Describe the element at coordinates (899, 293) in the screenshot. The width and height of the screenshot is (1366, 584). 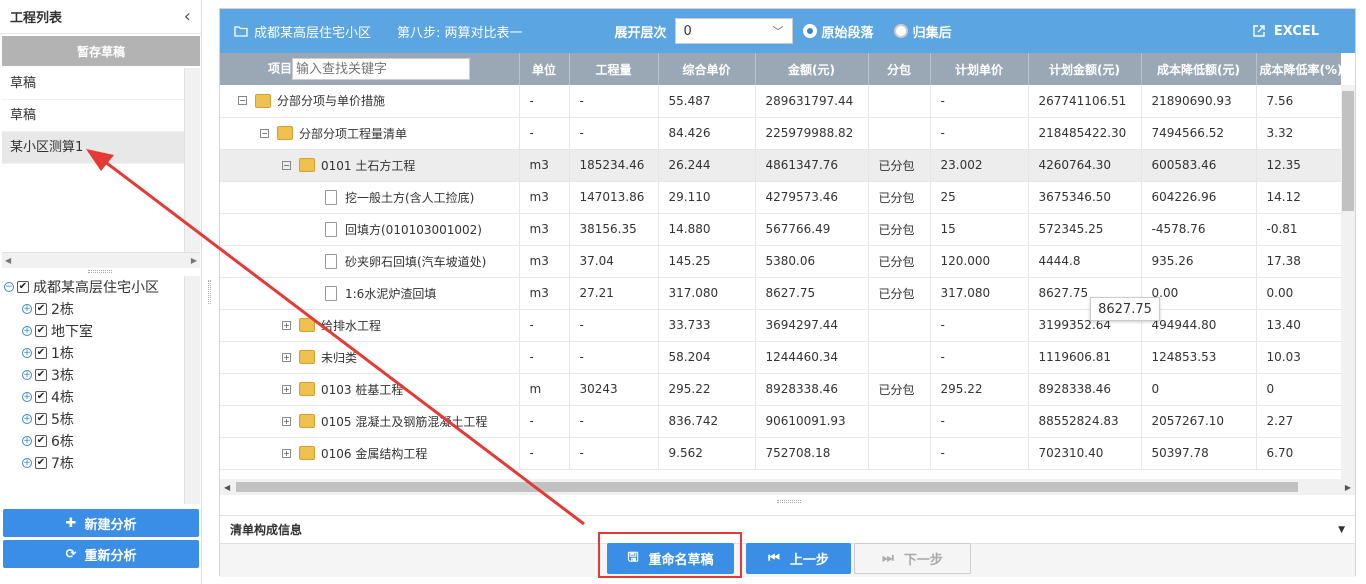
I see `cell-sub: 已分包` at that location.